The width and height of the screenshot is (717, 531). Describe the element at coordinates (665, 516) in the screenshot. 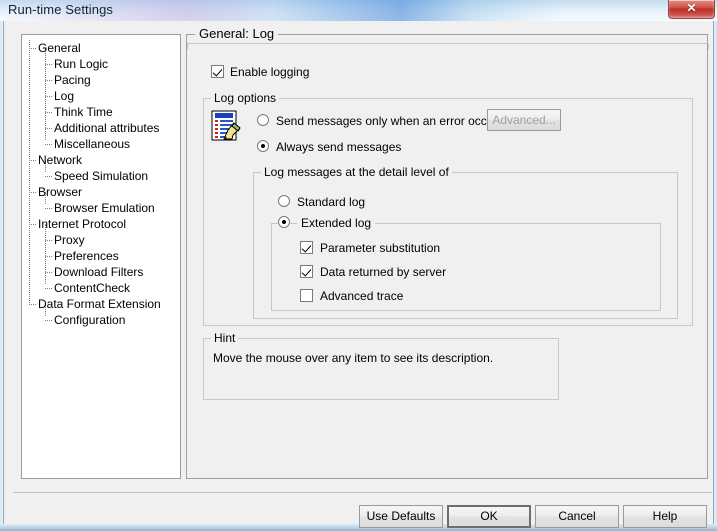

I see `help-button: Help` at that location.